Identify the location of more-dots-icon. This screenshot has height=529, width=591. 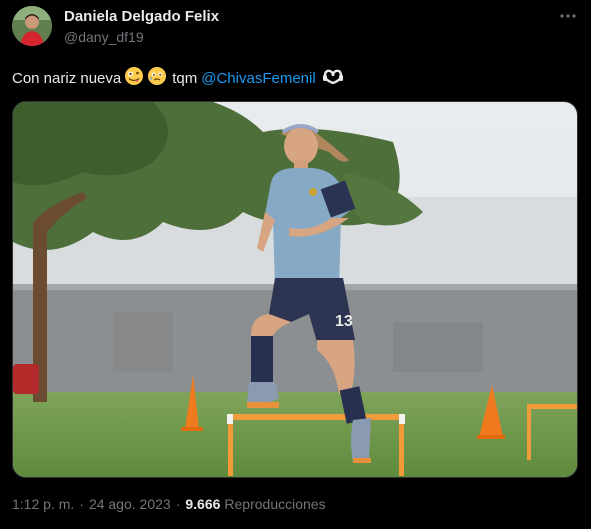
(568, 16).